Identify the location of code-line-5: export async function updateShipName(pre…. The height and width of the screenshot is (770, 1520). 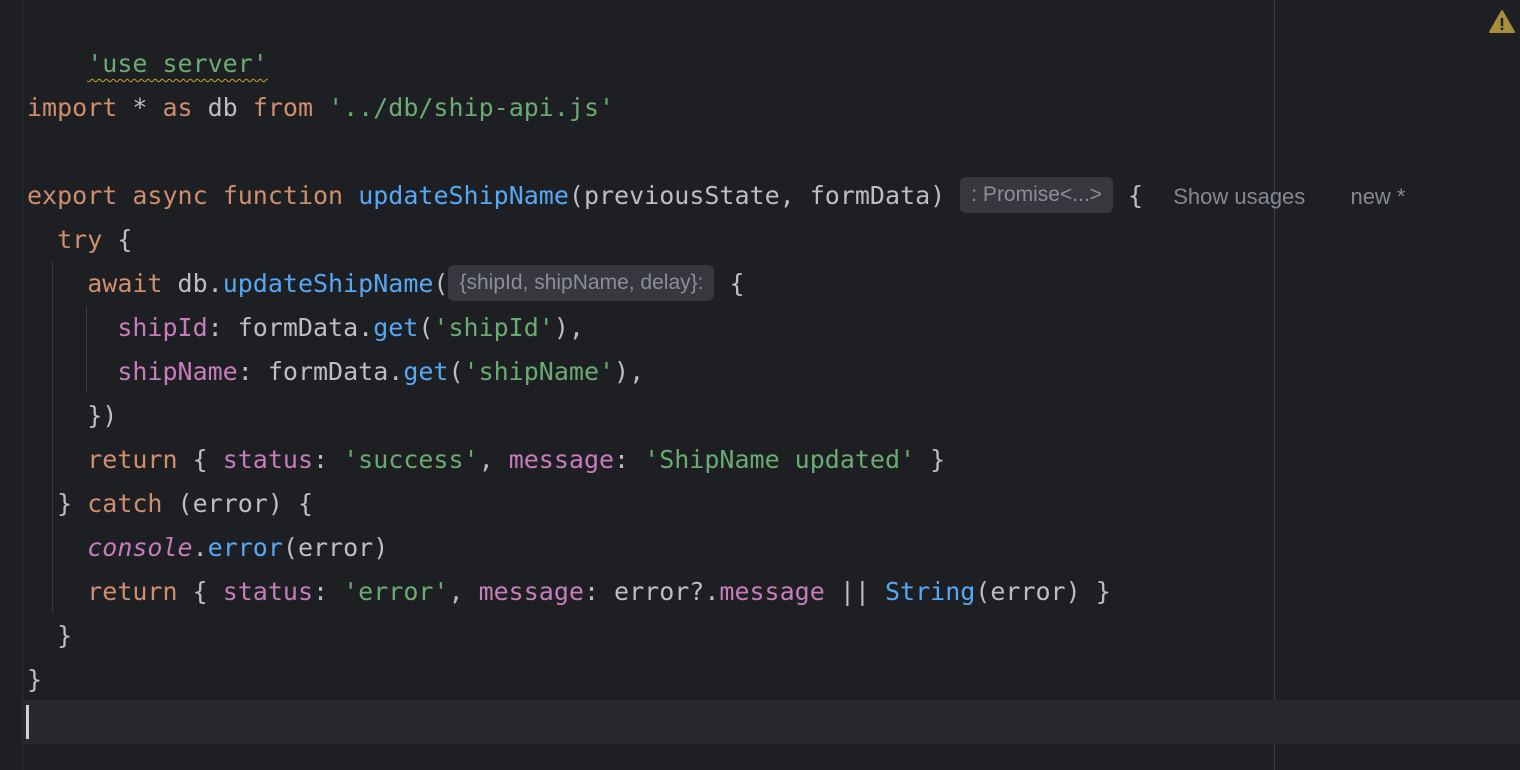
(716, 196).